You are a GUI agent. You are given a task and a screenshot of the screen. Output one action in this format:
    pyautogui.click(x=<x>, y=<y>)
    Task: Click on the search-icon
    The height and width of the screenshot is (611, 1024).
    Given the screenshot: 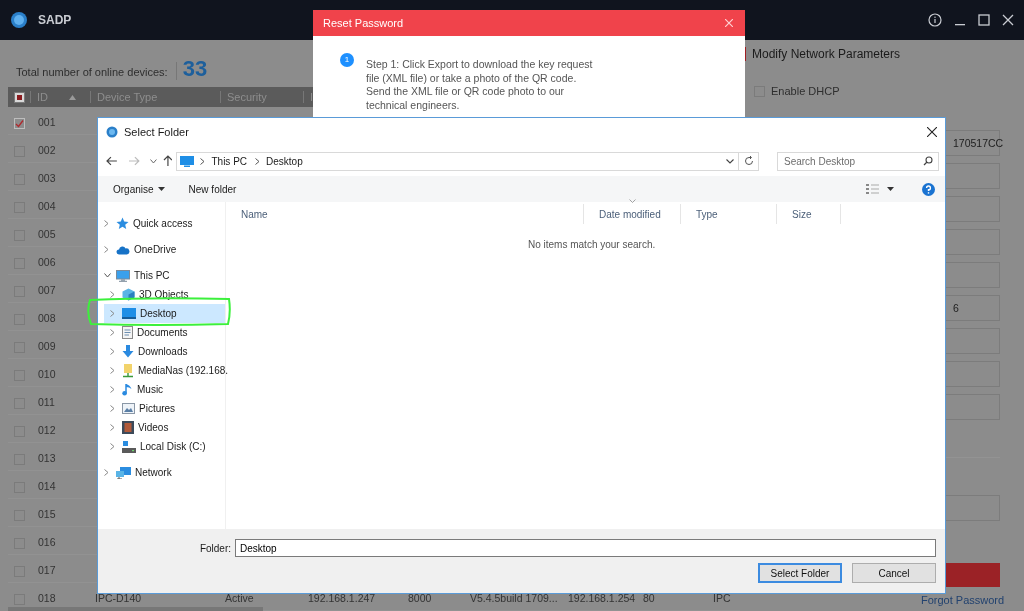 What is the action you would take?
    pyautogui.click(x=928, y=161)
    